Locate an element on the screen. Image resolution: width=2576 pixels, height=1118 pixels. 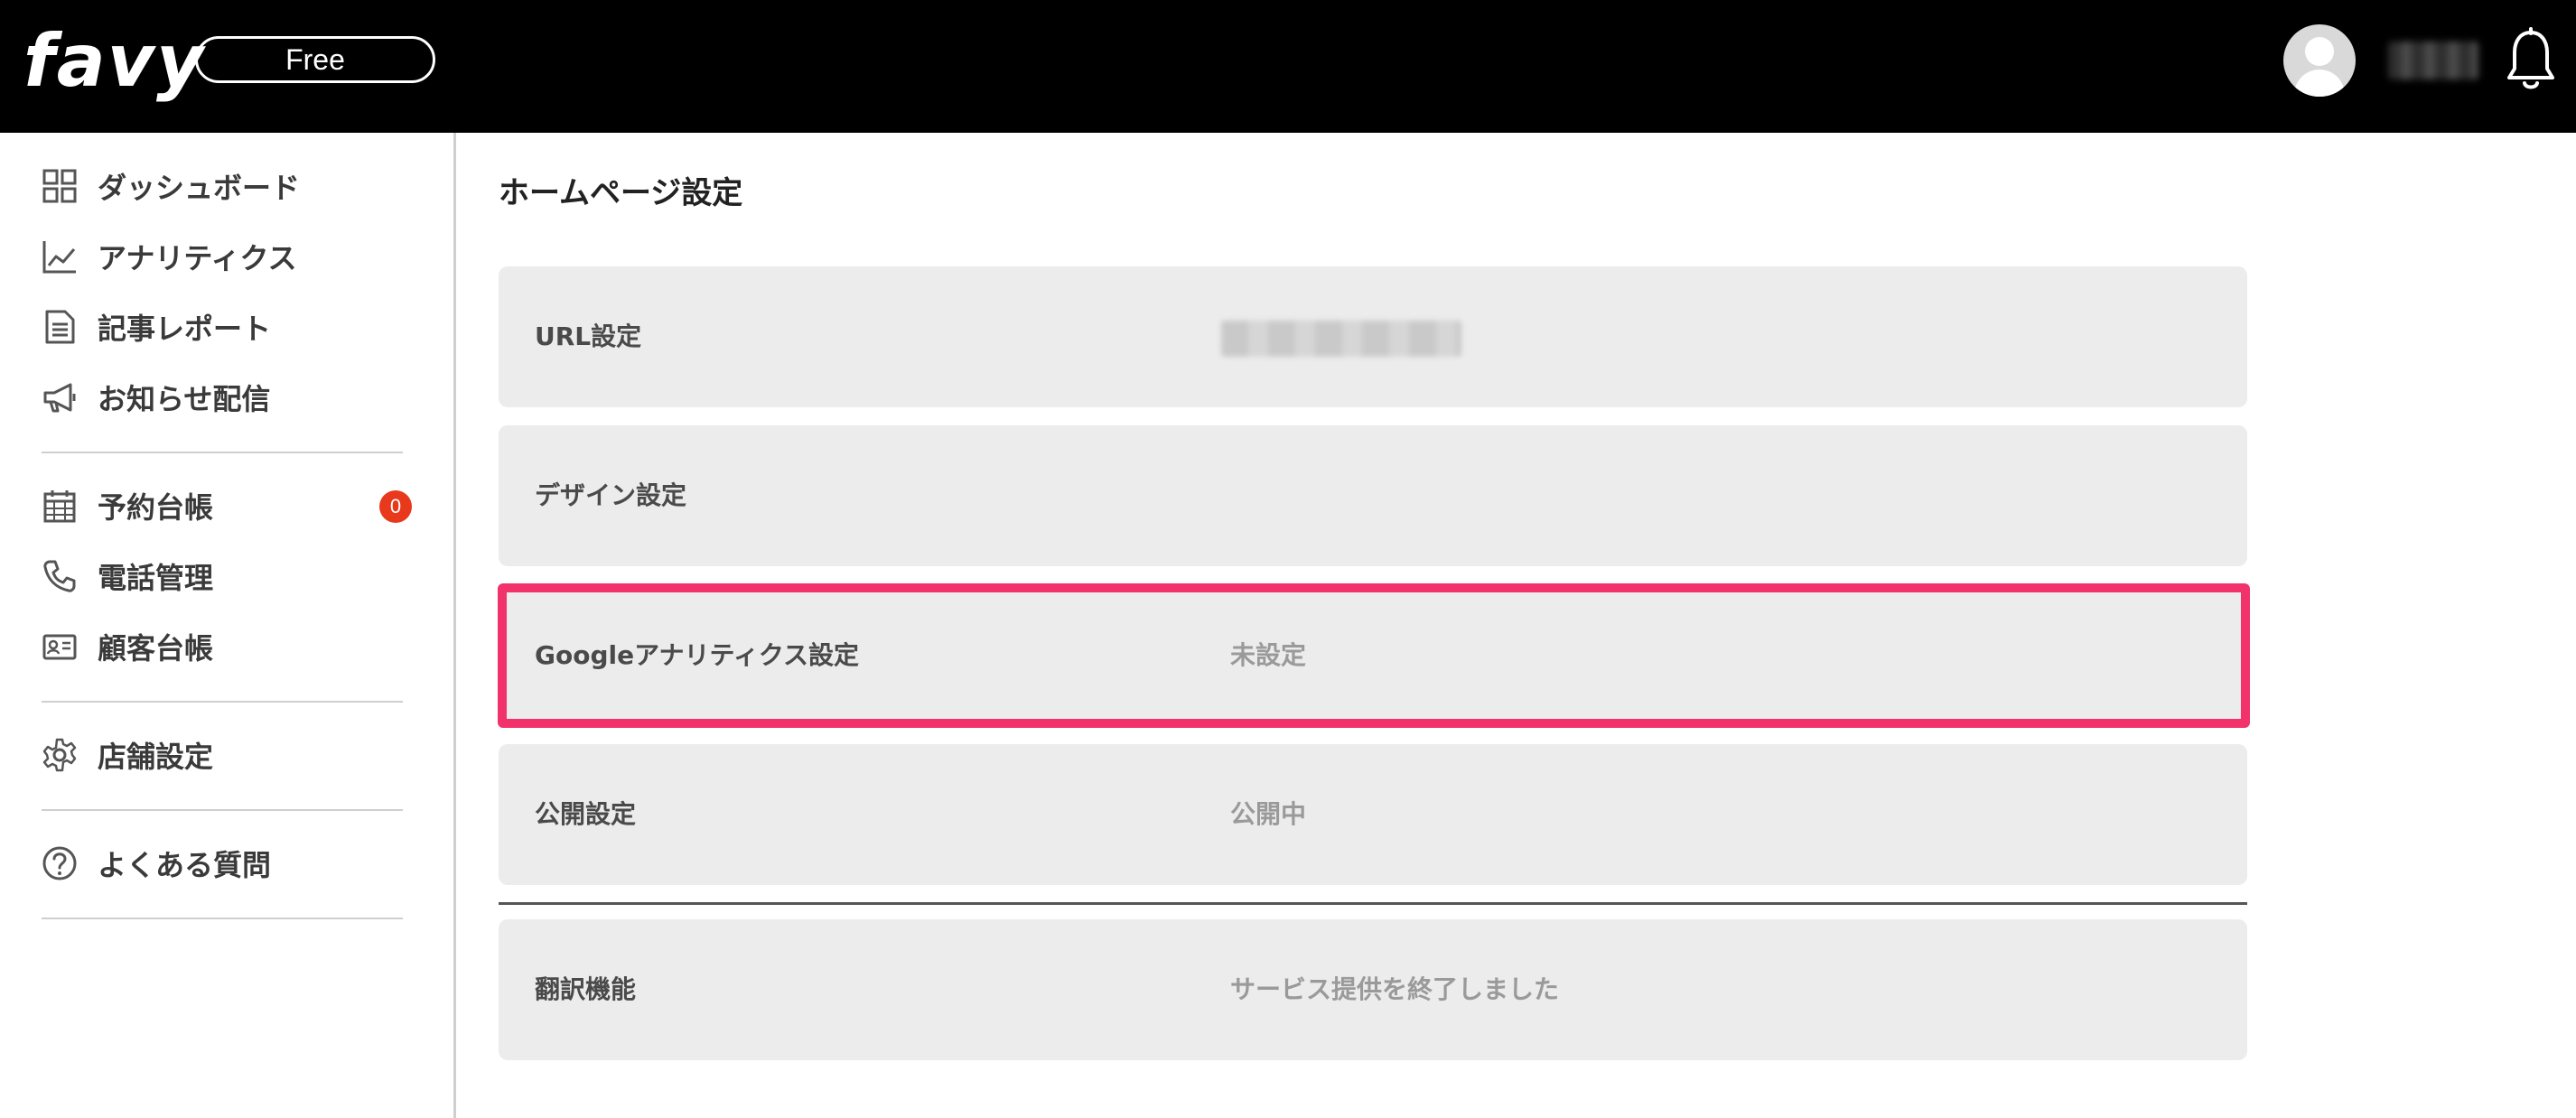
sidebar-item-label: ダッシュボード is located at coordinates (199, 188).